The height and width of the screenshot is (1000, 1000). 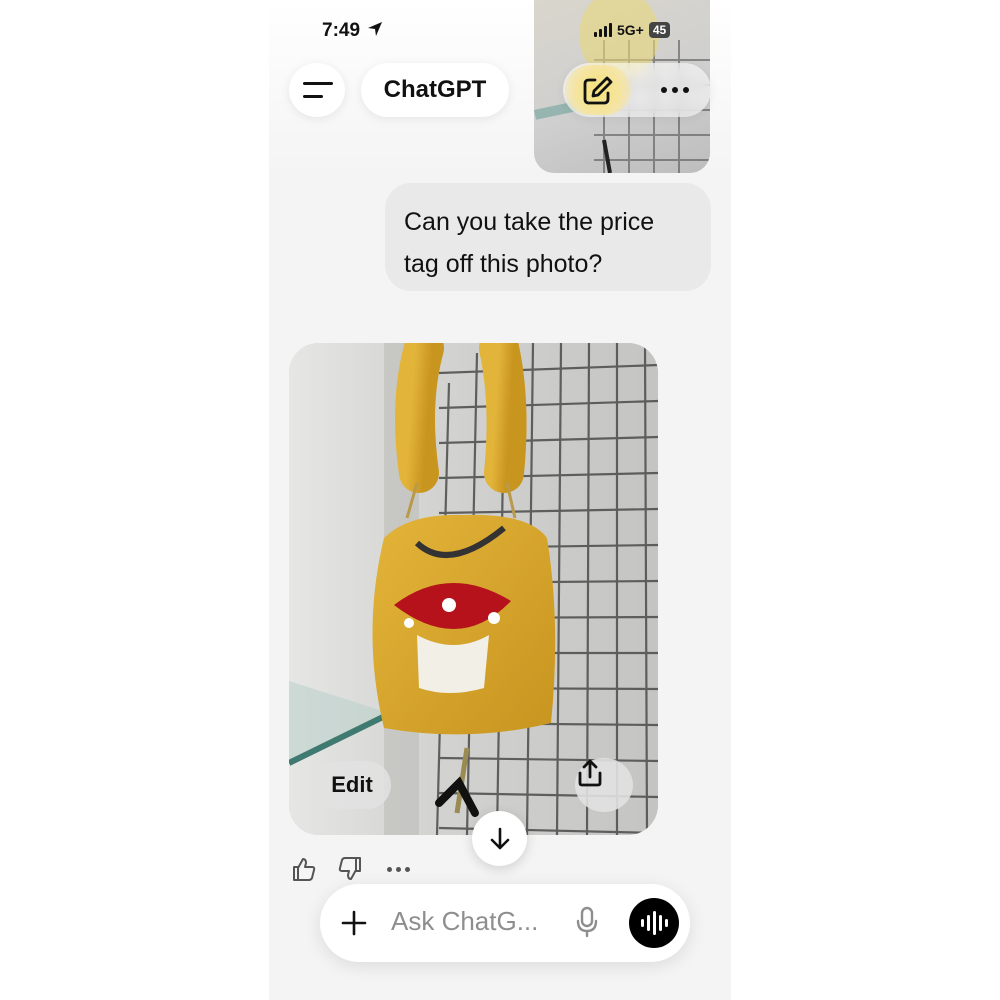 What do you see at coordinates (354, 923) in the screenshot?
I see `plus-icon` at bounding box center [354, 923].